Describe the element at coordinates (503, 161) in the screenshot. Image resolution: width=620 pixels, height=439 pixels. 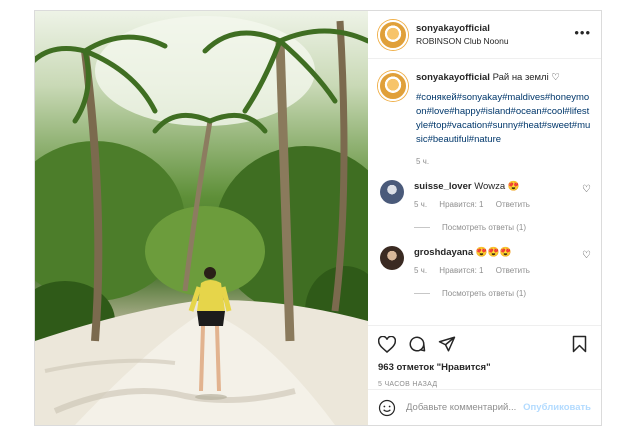
I see `caption-time: 5 ч.` at that location.